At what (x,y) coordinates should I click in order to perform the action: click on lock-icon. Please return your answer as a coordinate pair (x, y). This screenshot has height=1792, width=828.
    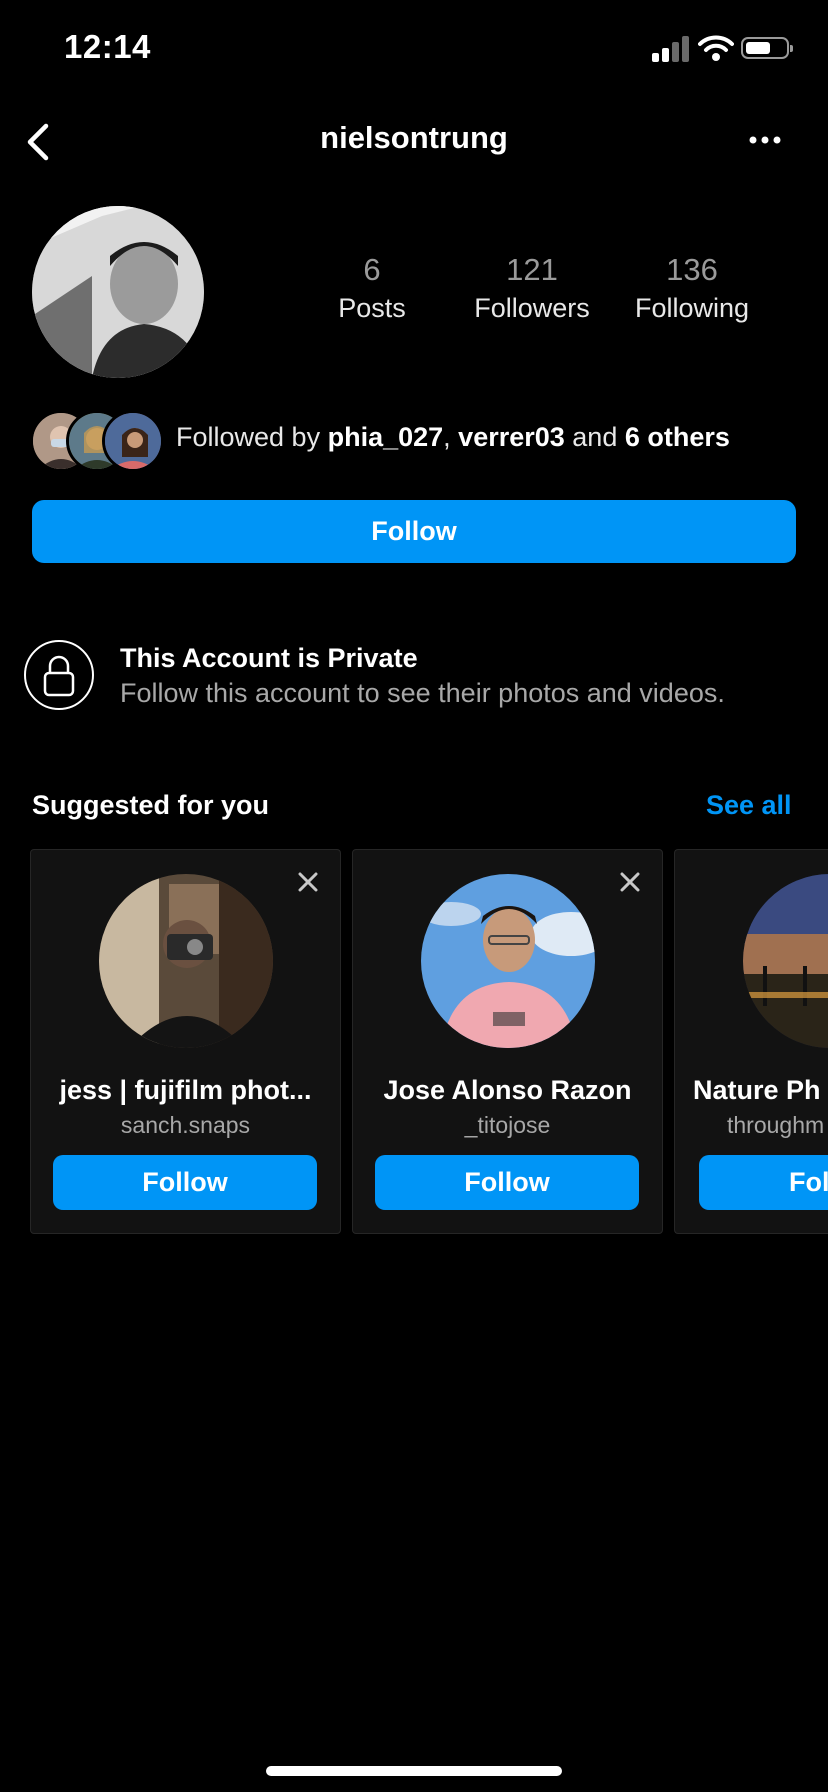
    Looking at the image, I should click on (59, 675).